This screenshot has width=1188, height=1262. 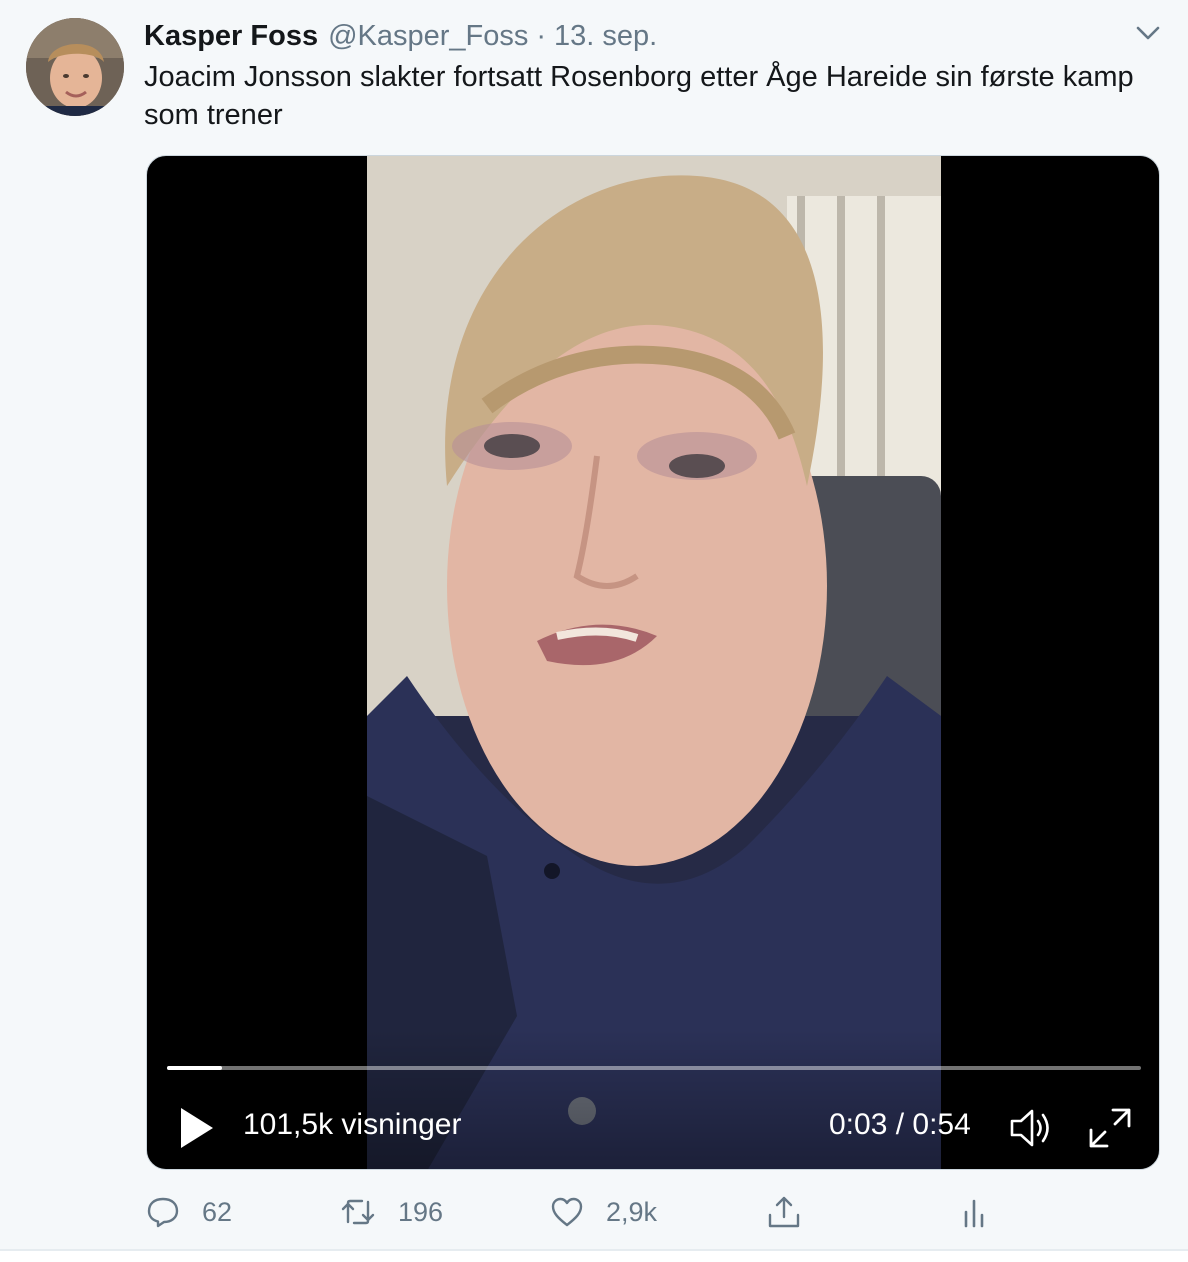 What do you see at coordinates (217, 1211) in the screenshot?
I see `reply-count: 62` at bounding box center [217, 1211].